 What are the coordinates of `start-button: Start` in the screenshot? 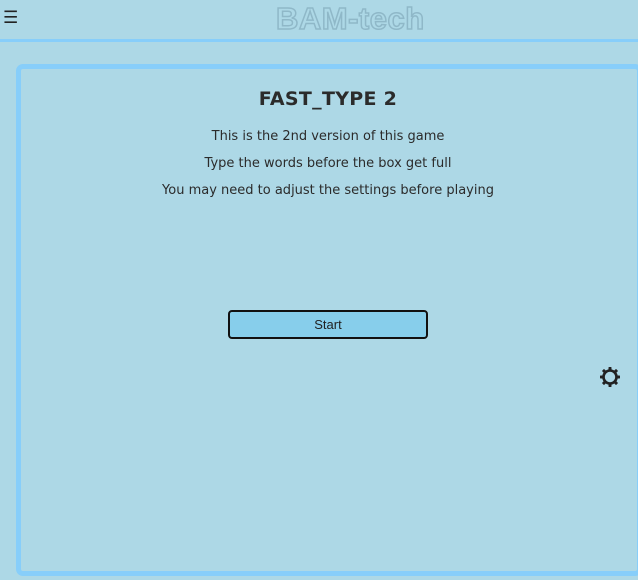 It's located at (328, 324).